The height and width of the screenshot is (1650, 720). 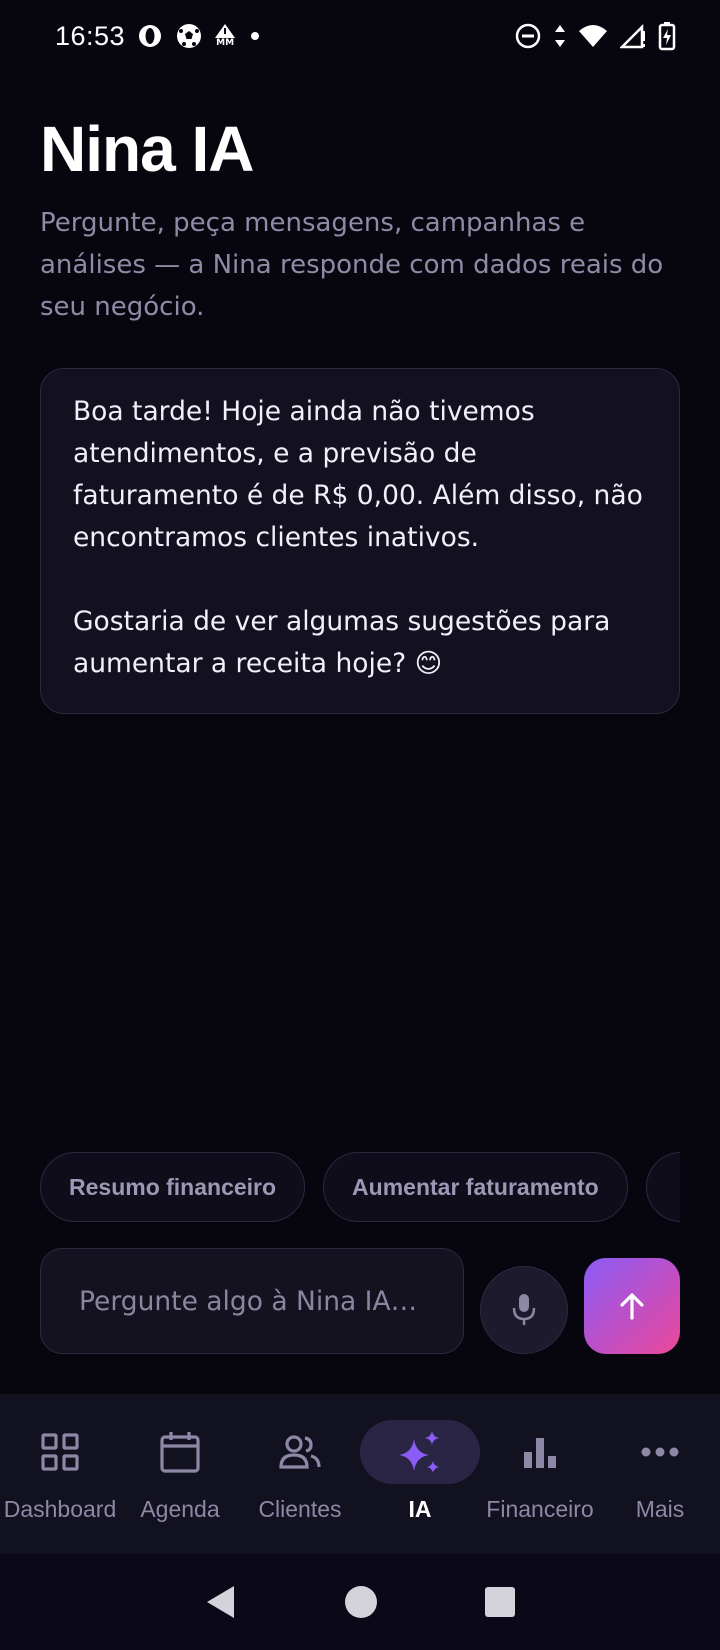 What do you see at coordinates (540, 1509) in the screenshot?
I see `nav-label-financeiro: Financeiro` at bounding box center [540, 1509].